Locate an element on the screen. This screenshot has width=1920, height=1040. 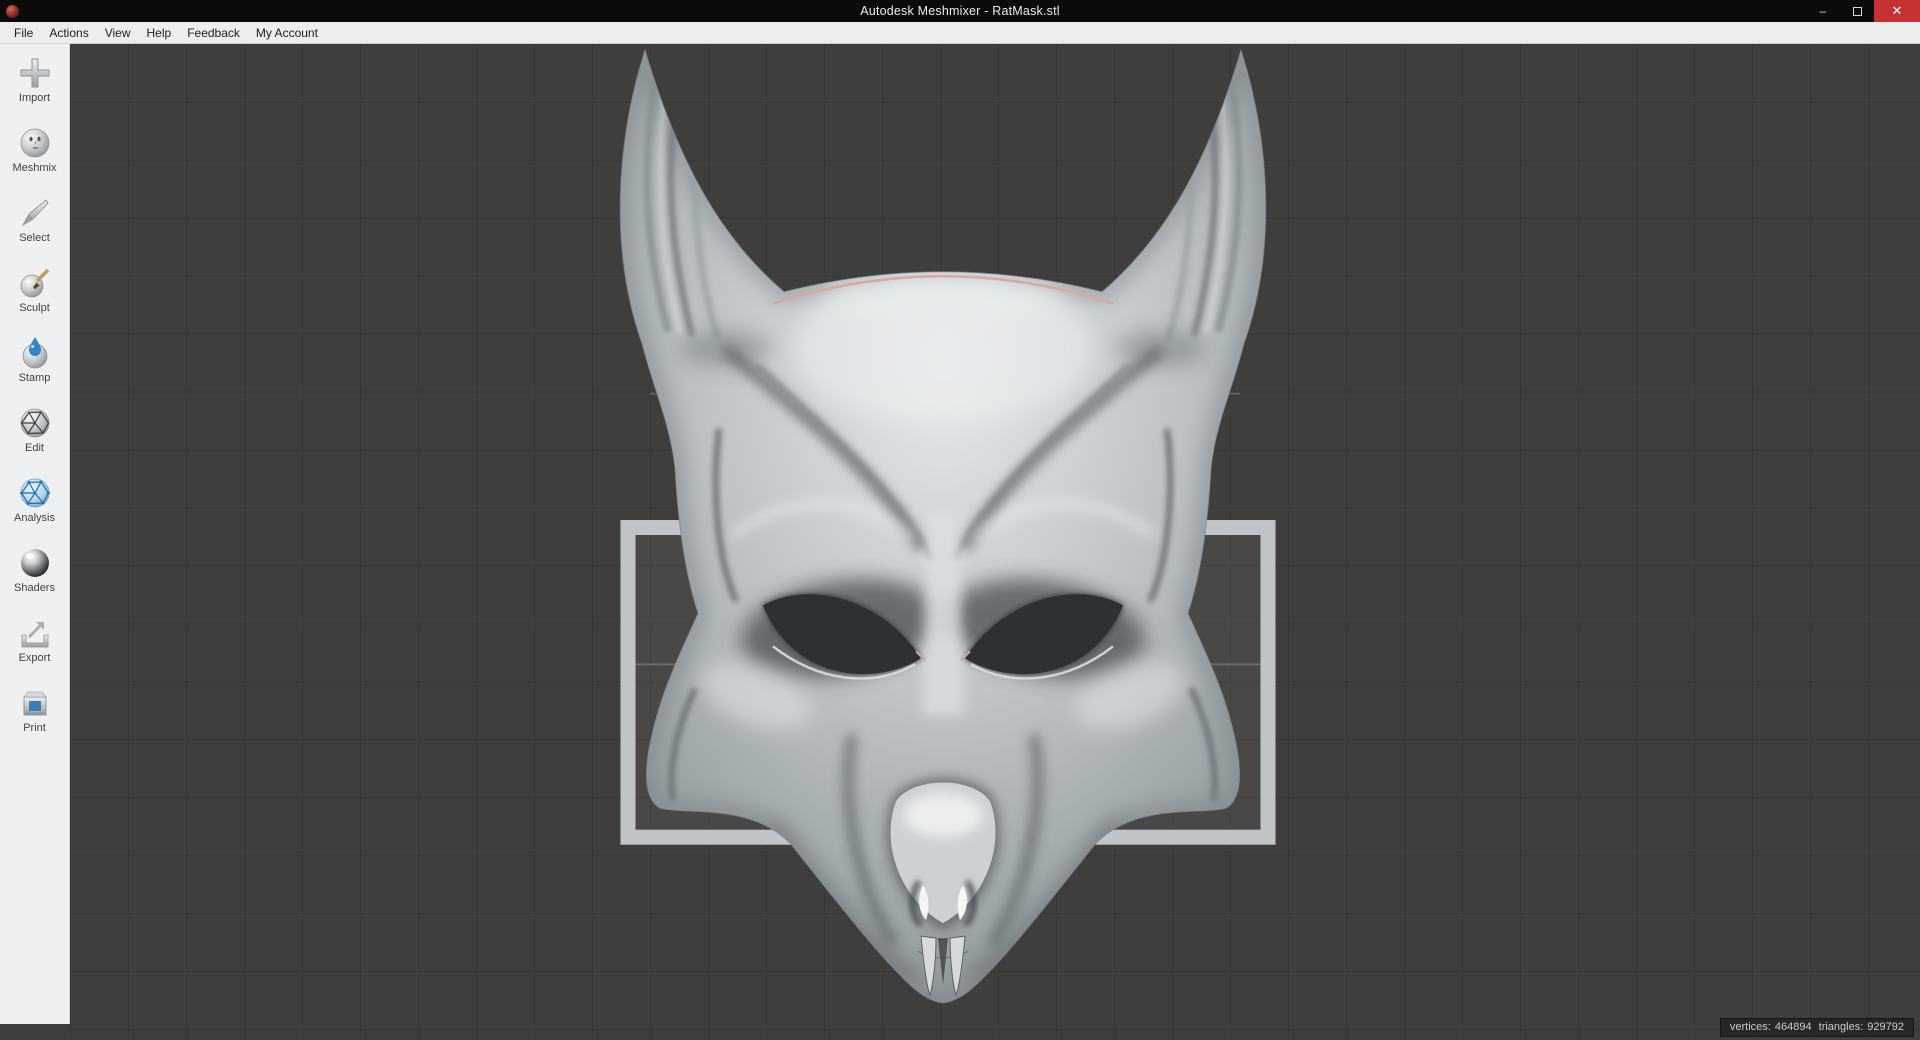
print-printer-icon is located at coordinates (34, 703).